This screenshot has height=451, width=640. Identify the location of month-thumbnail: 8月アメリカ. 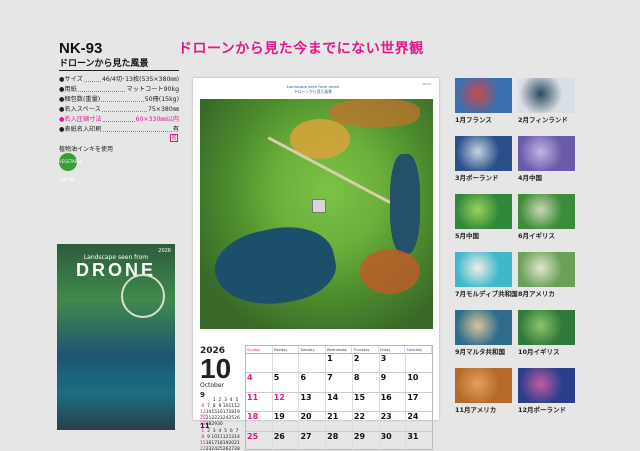
(546, 275).